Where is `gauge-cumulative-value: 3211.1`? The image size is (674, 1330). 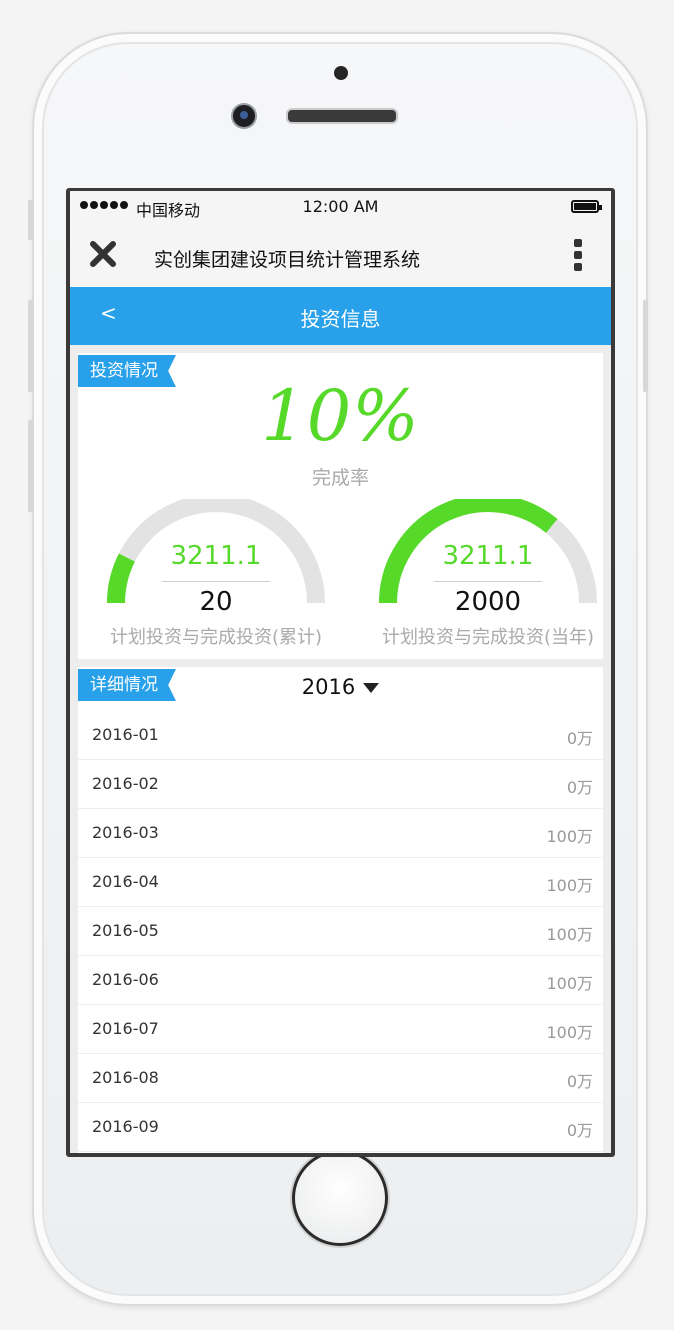 gauge-cumulative-value: 3211.1 is located at coordinates (216, 556).